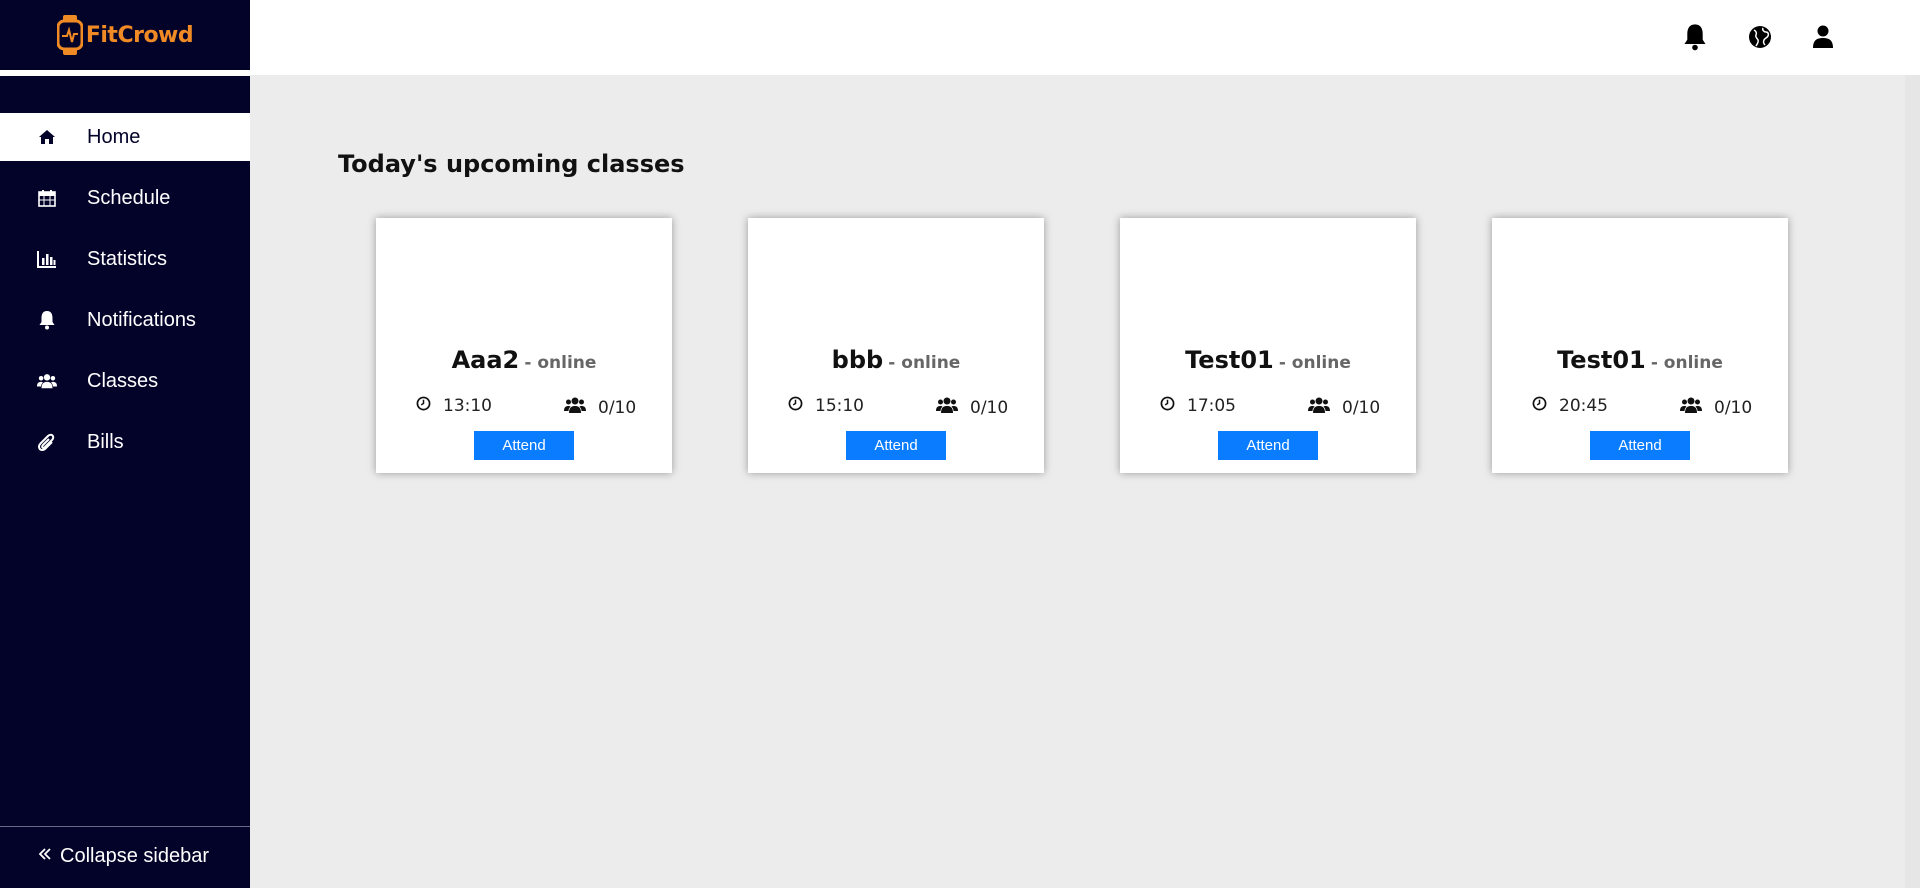  I want to click on class-time: 15:10, so click(826, 406).